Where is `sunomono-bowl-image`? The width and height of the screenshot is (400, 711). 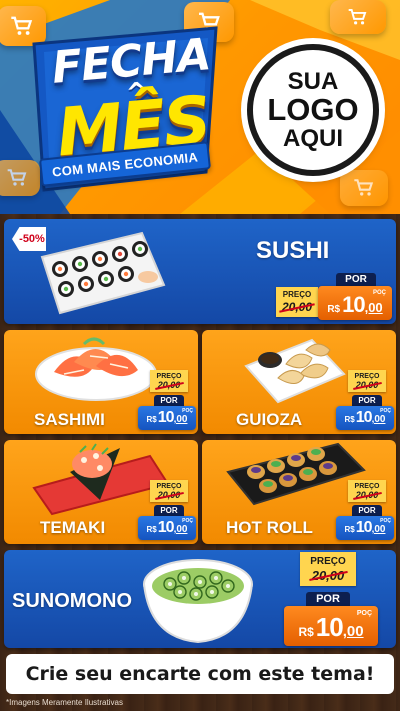
sunomono-bowl-image is located at coordinates (198, 601).